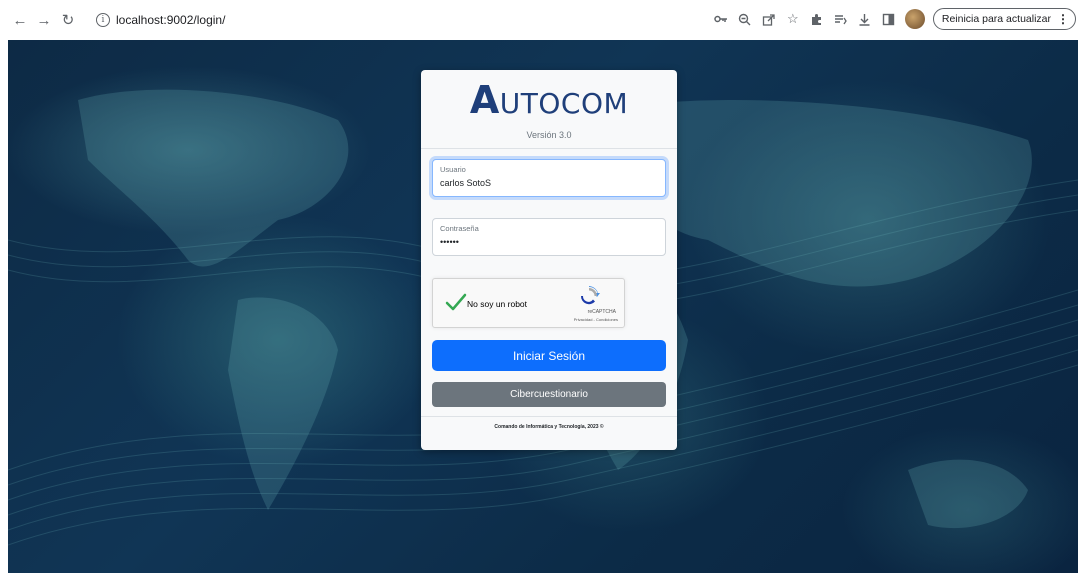 The width and height of the screenshot is (1084, 573). What do you see at coordinates (549, 355) in the screenshot?
I see `login-button: Iniciar Sesión` at bounding box center [549, 355].